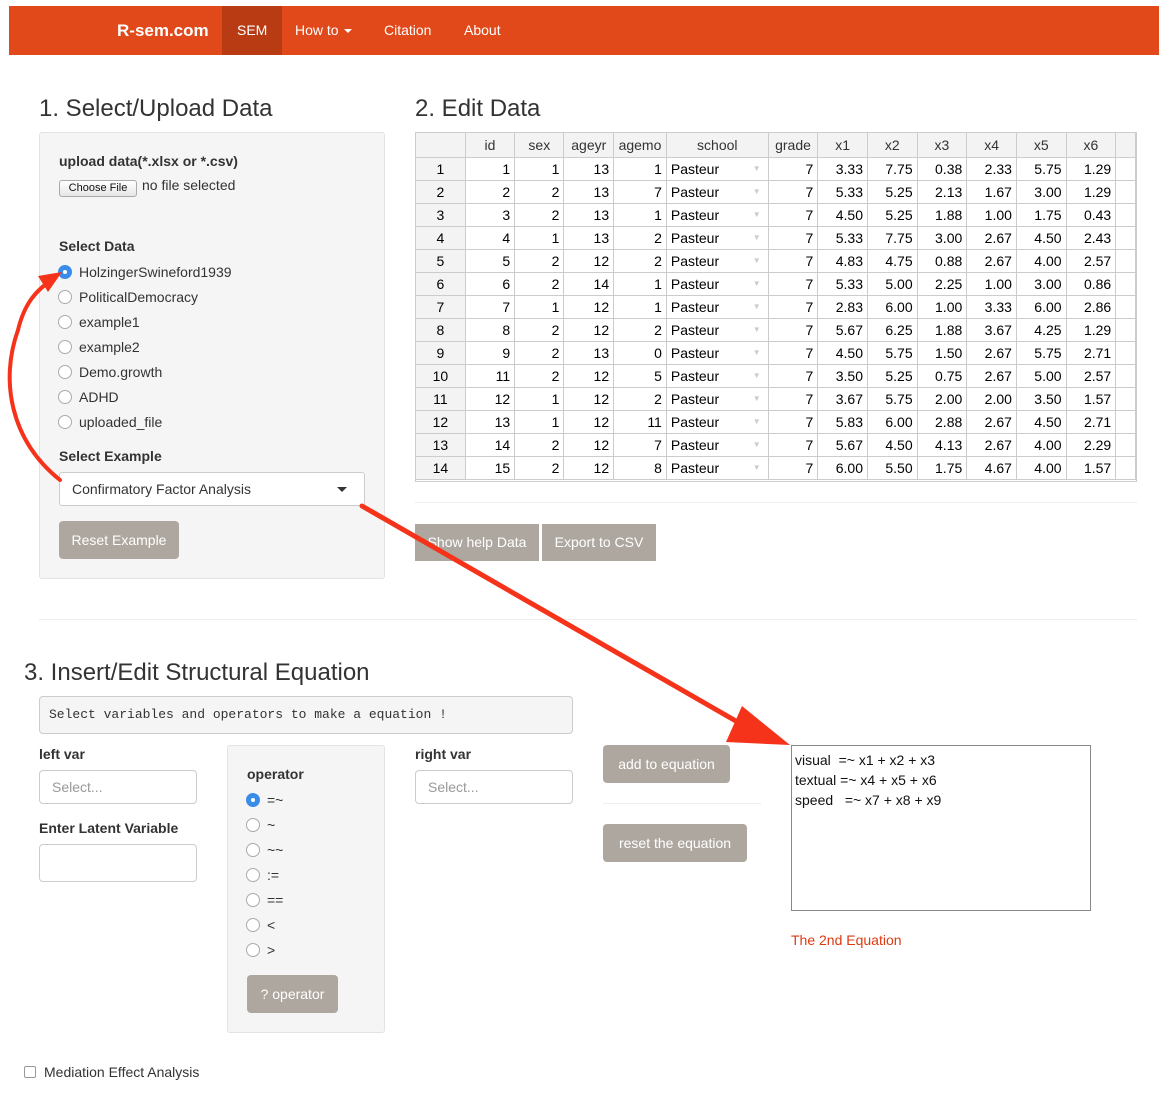  Describe the element at coordinates (555, 617) in the screenshot. I see `straight-red-arrow` at that location.